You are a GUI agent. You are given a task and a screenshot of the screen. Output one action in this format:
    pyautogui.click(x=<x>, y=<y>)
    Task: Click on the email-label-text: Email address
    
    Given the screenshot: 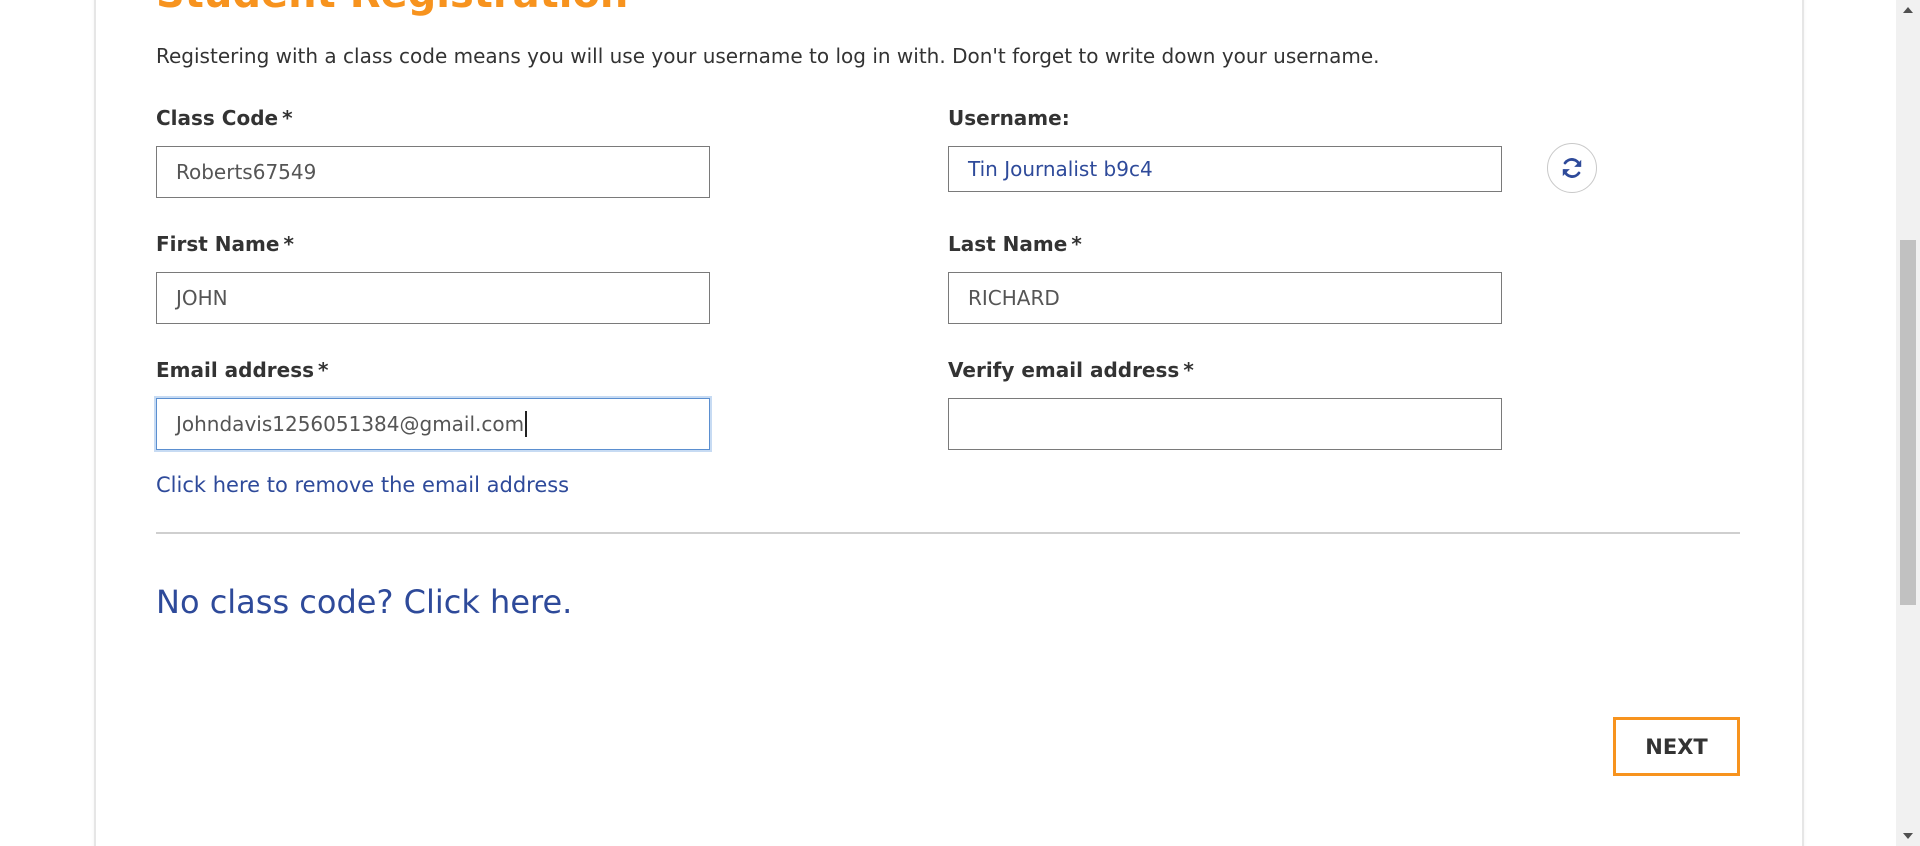 What is the action you would take?
    pyautogui.click(x=235, y=370)
    